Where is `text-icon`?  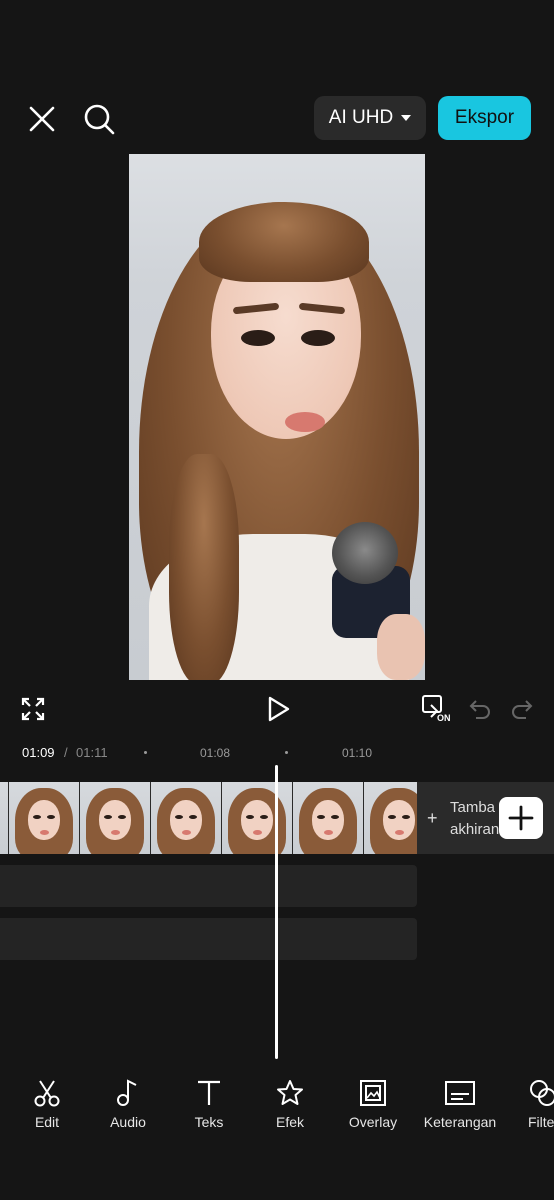 text-icon is located at coordinates (209, 1092).